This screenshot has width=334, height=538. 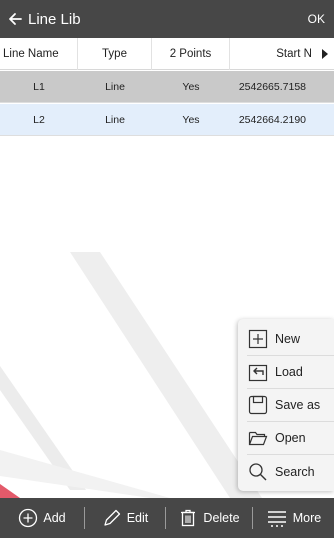 What do you see at coordinates (295, 471) in the screenshot?
I see `menu-item-label: Search` at bounding box center [295, 471].